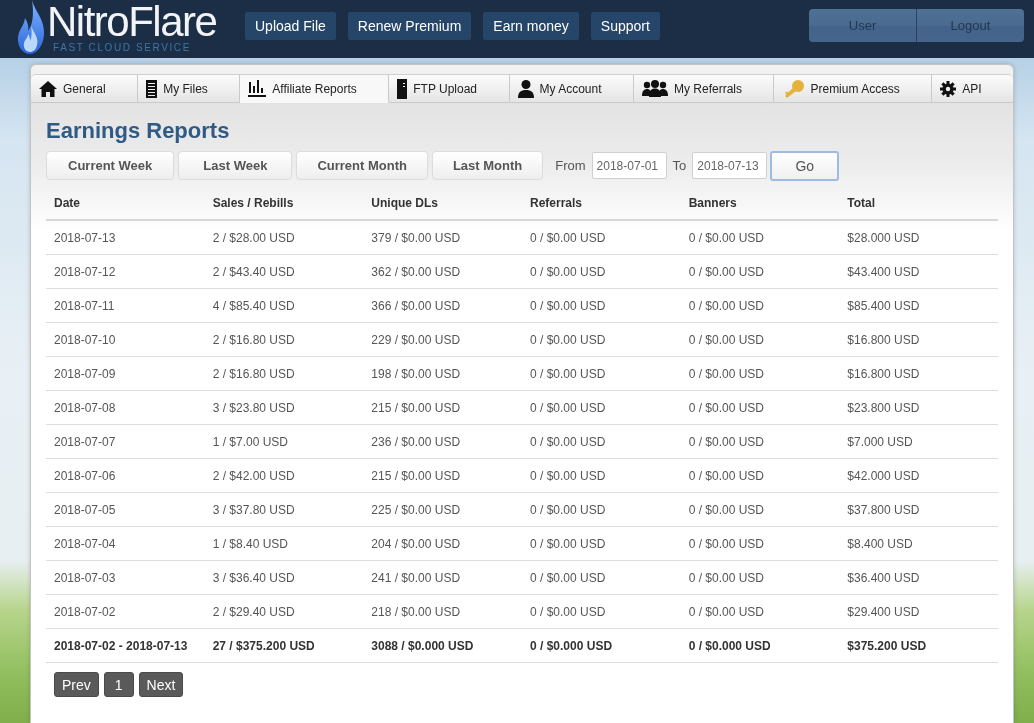 Image resolution: width=1034 pixels, height=723 pixels. Describe the element at coordinates (235, 165) in the screenshot. I see `date-range-button: Last Week` at that location.